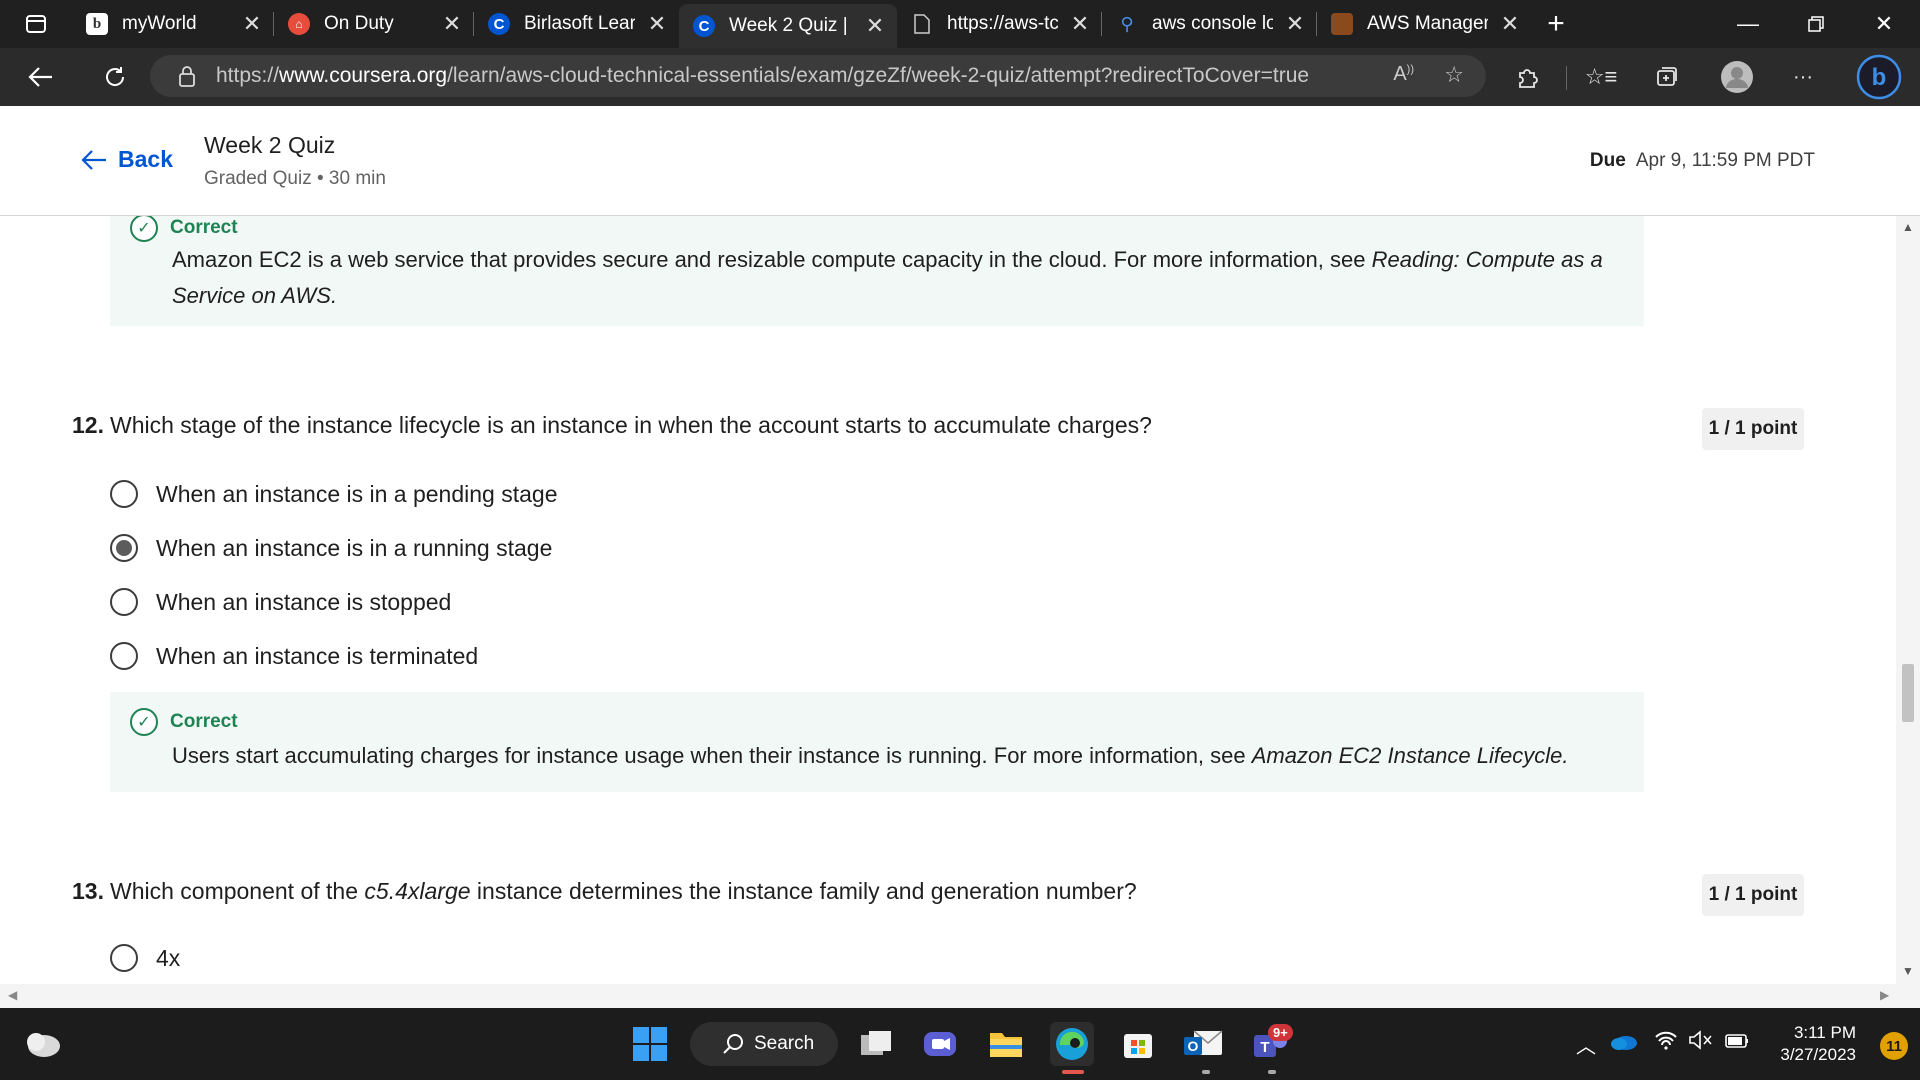 Image resolution: width=1920 pixels, height=1080 pixels. Describe the element at coordinates (876, 1044) in the screenshot. I see `task-view-icon` at that location.